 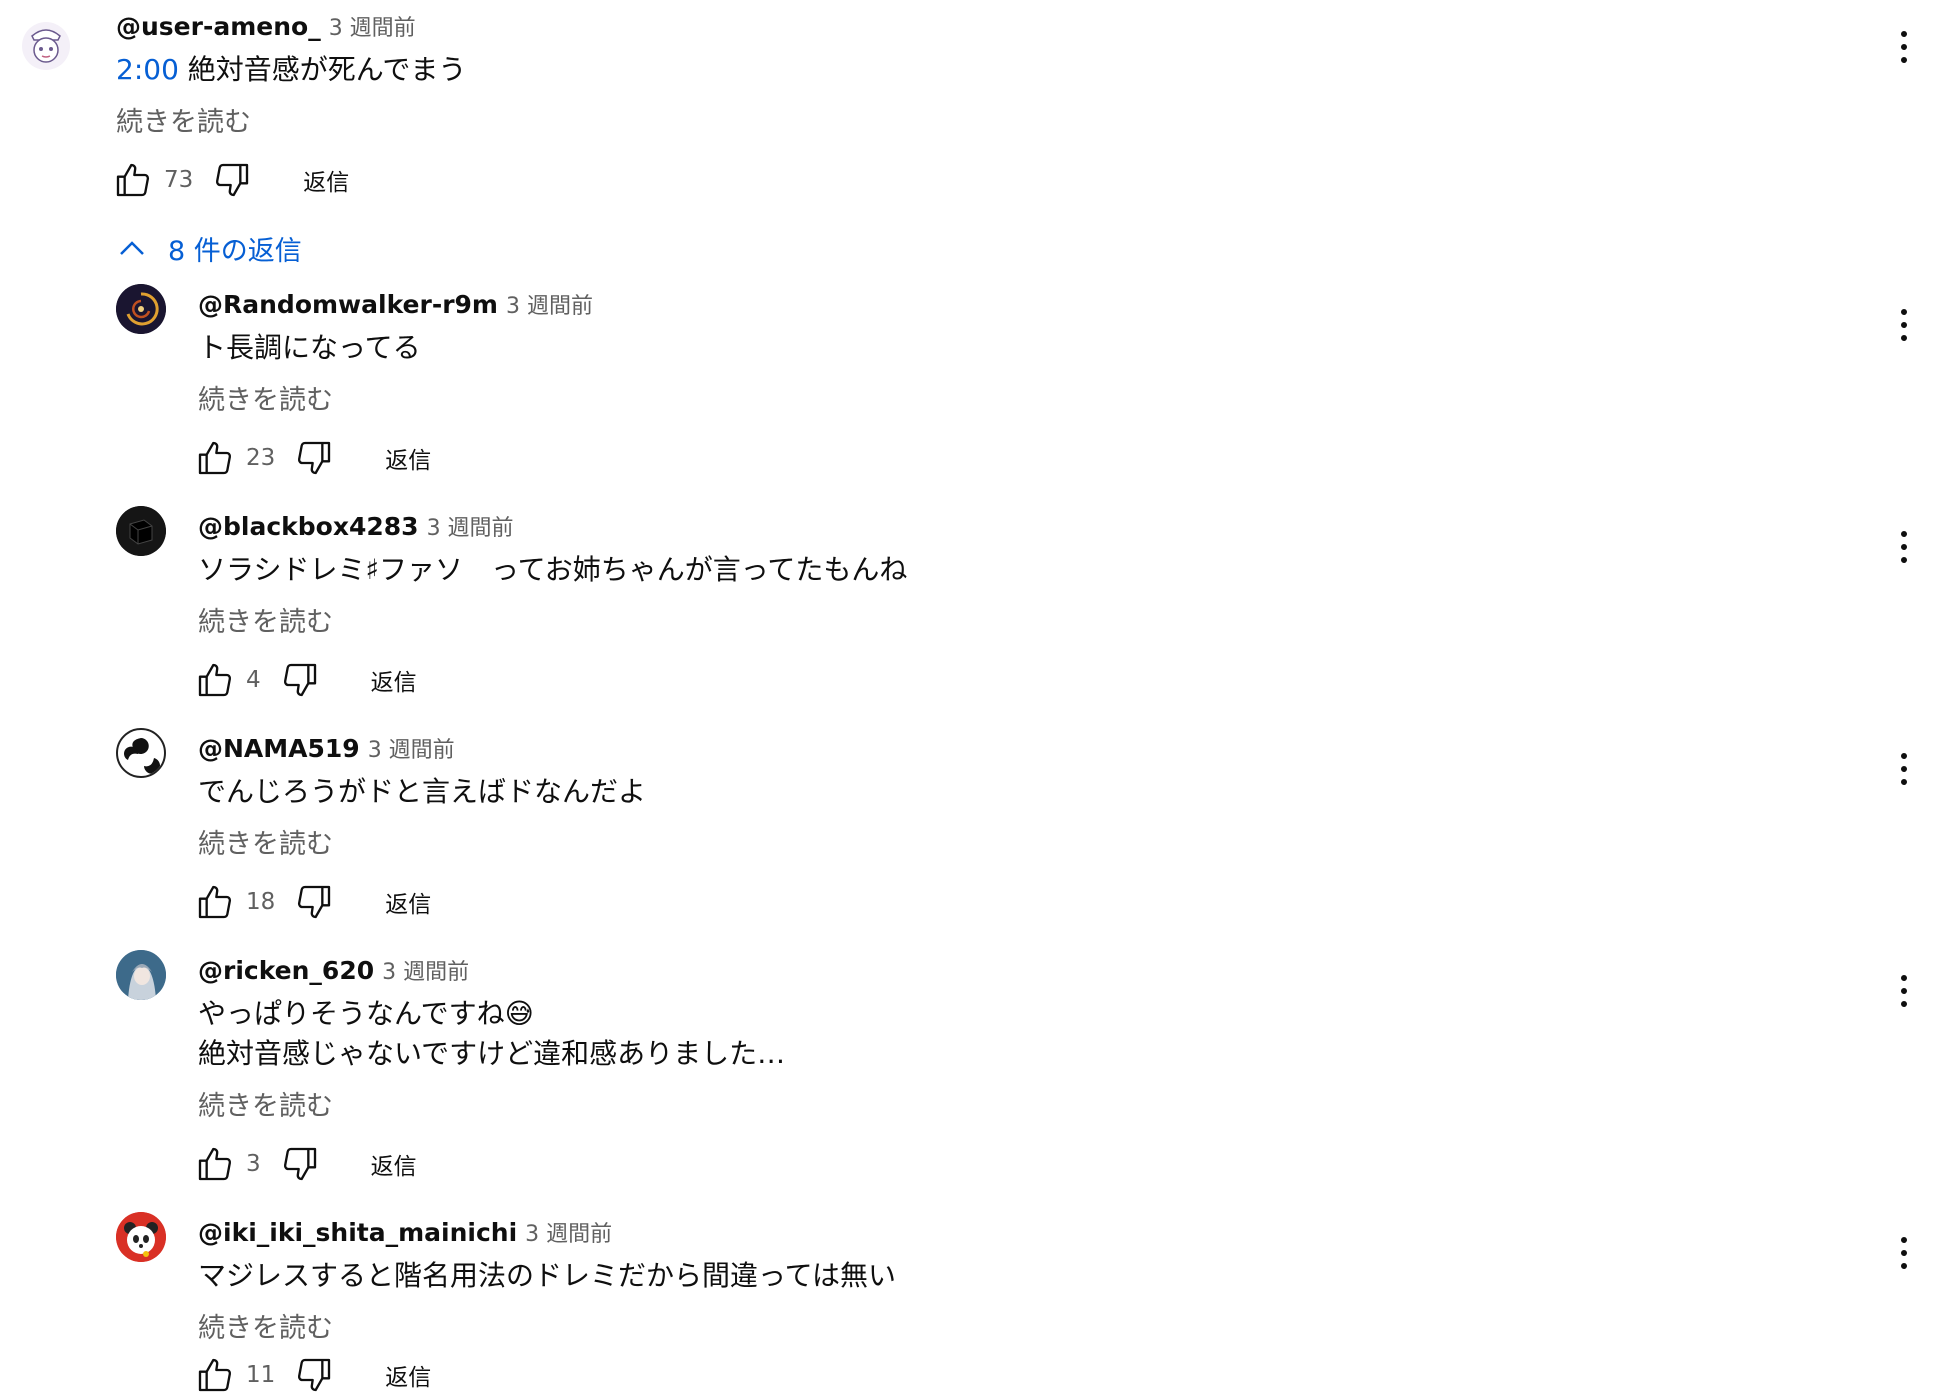 What do you see at coordinates (286, 970) in the screenshot?
I see `comment-author: @ricken_620` at bounding box center [286, 970].